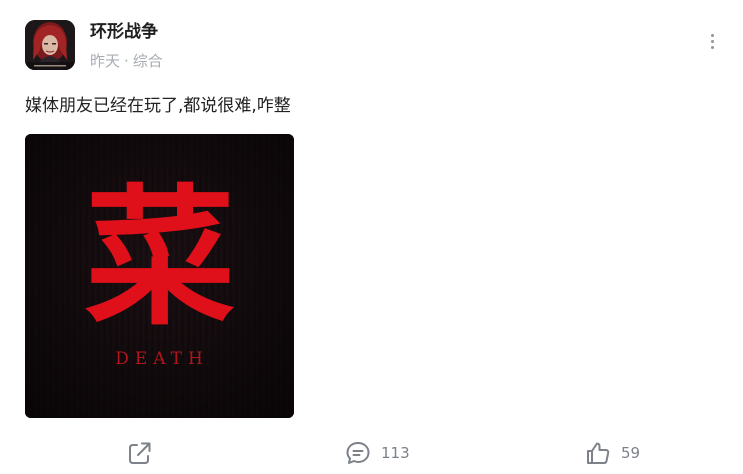  What do you see at coordinates (395, 453) in the screenshot?
I see `comment-count: 113` at bounding box center [395, 453].